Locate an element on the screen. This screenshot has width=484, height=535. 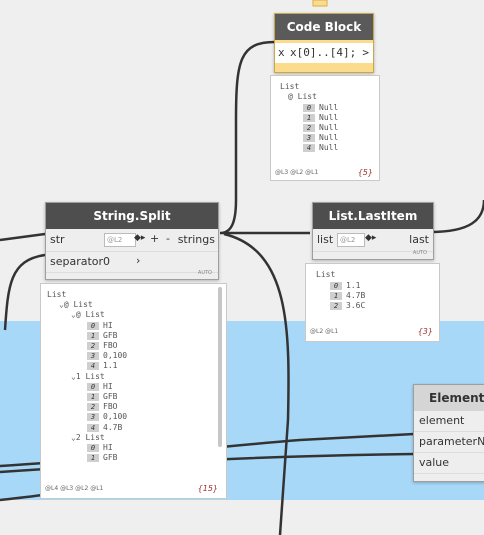
value-input-port: value is located at coordinates (434, 462).